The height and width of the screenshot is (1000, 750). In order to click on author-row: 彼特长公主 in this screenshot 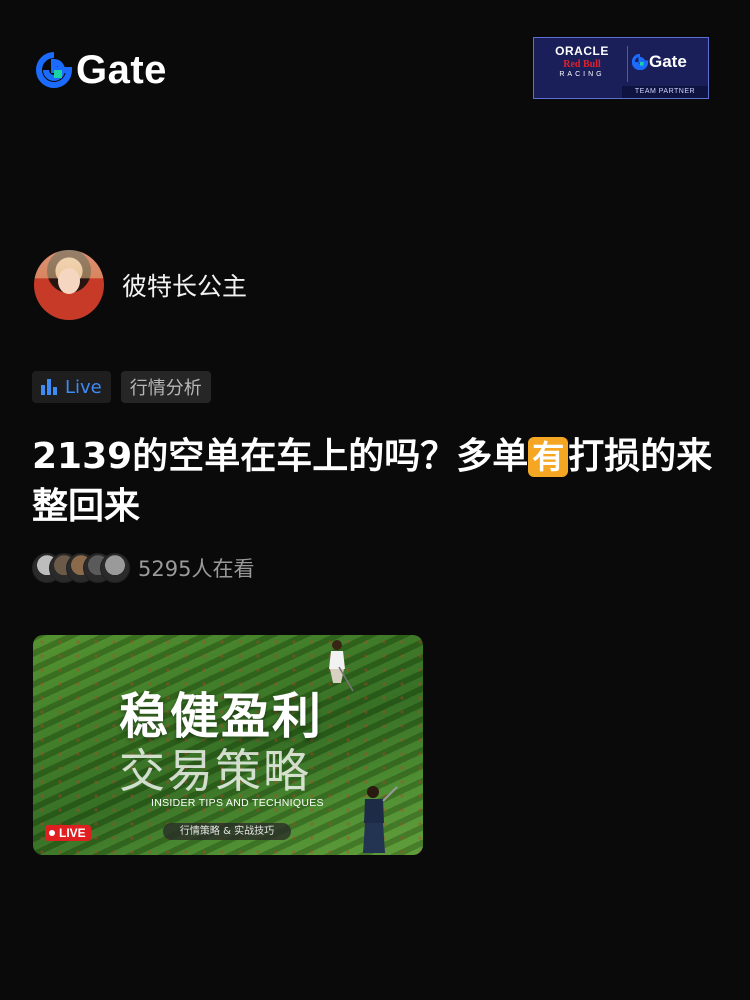, I will do `click(140, 285)`.